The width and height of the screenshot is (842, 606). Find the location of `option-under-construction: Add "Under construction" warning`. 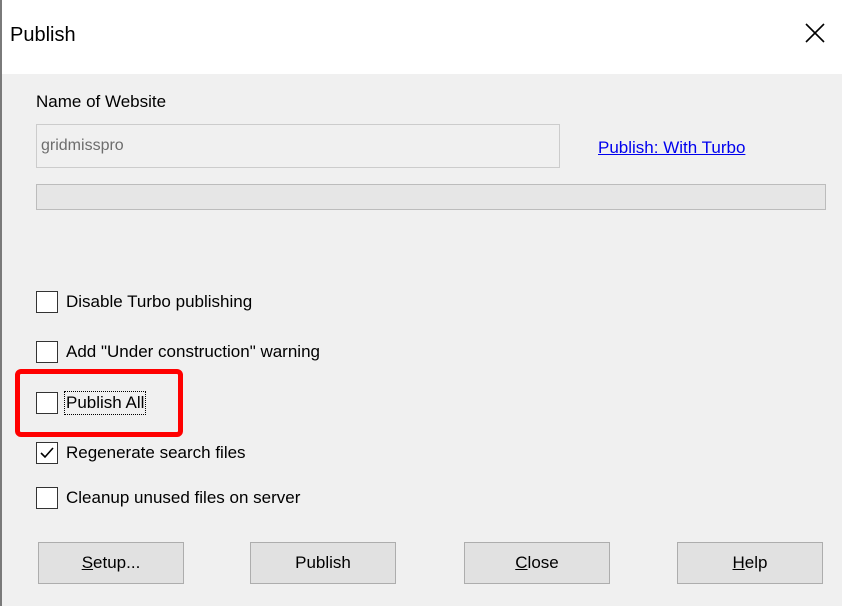

option-under-construction: Add "Under construction" warning is located at coordinates (178, 352).